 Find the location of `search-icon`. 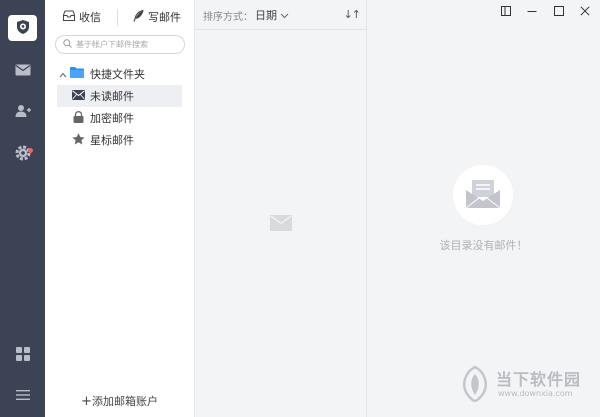

search-icon is located at coordinates (67, 44).